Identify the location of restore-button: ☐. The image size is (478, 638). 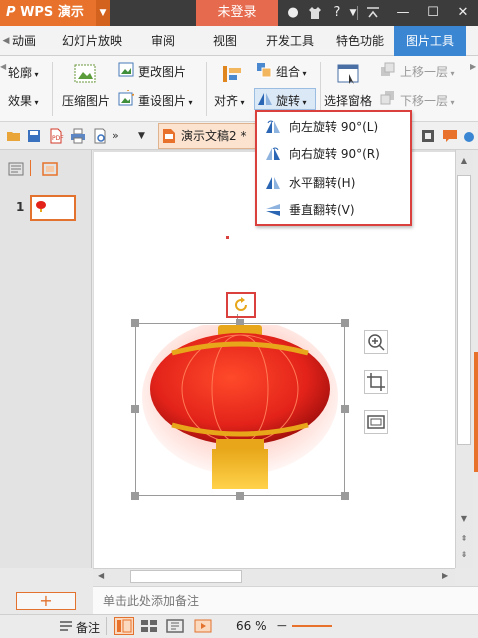
(433, 13).